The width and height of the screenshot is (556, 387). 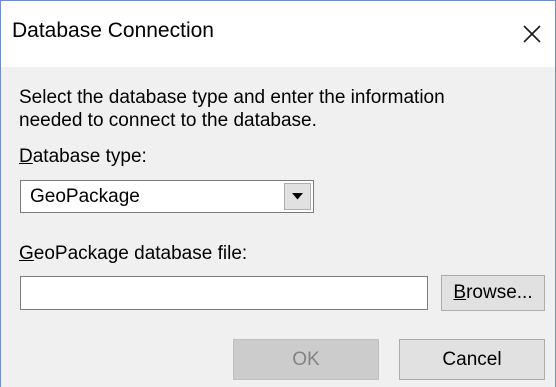 What do you see at coordinates (140, 253) in the screenshot?
I see `geopackage-file-label-text: eoPackage database file:` at bounding box center [140, 253].